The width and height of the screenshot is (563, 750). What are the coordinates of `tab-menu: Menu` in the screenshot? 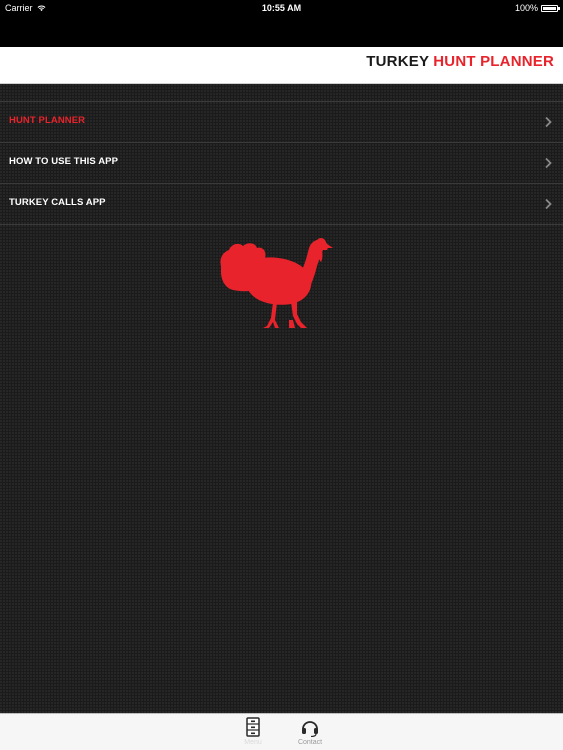 It's located at (253, 733).